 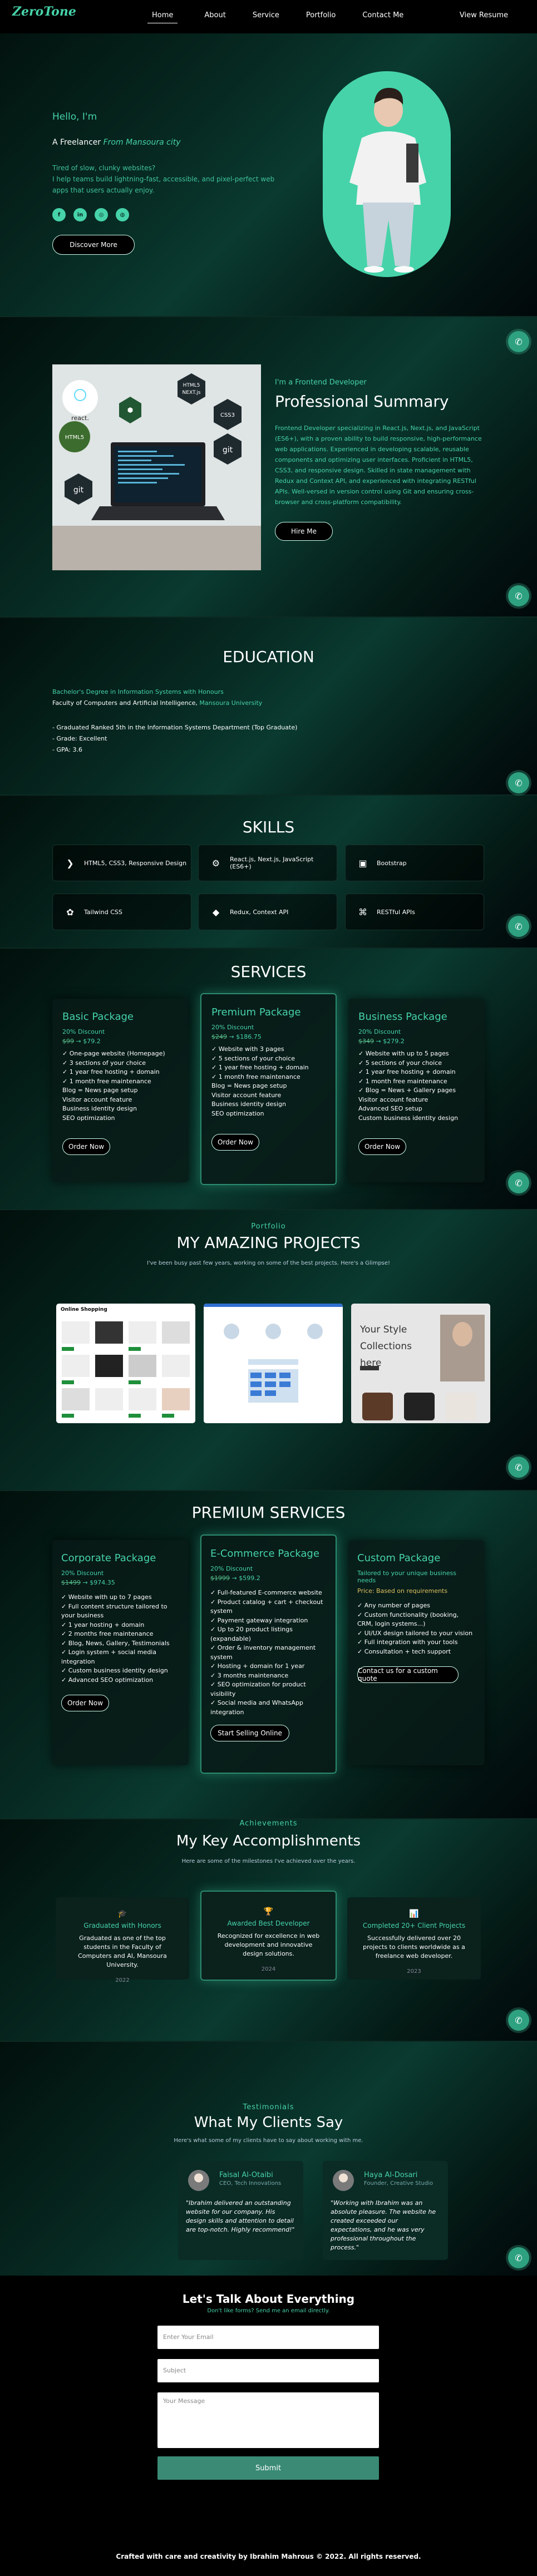 I want to click on logo: ZeroTone, so click(x=44, y=12).